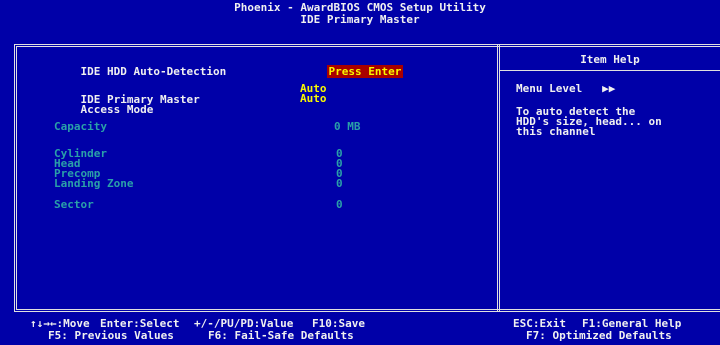 The image size is (720, 345). I want to click on help-title: Item Help, so click(610, 59).